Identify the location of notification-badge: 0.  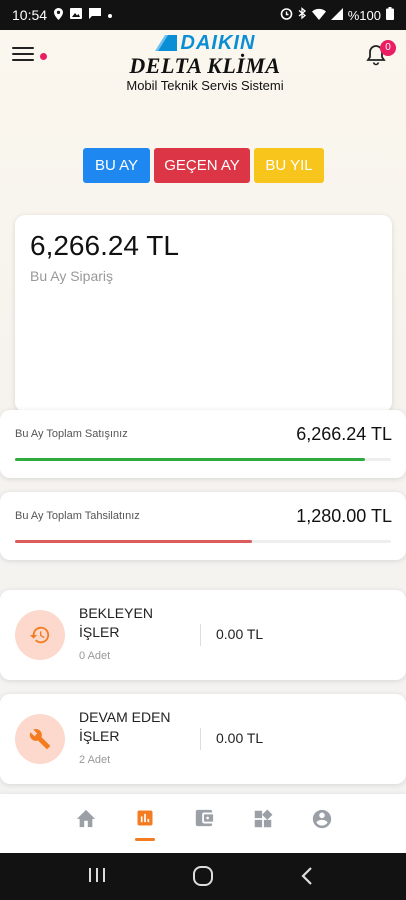
(388, 48).